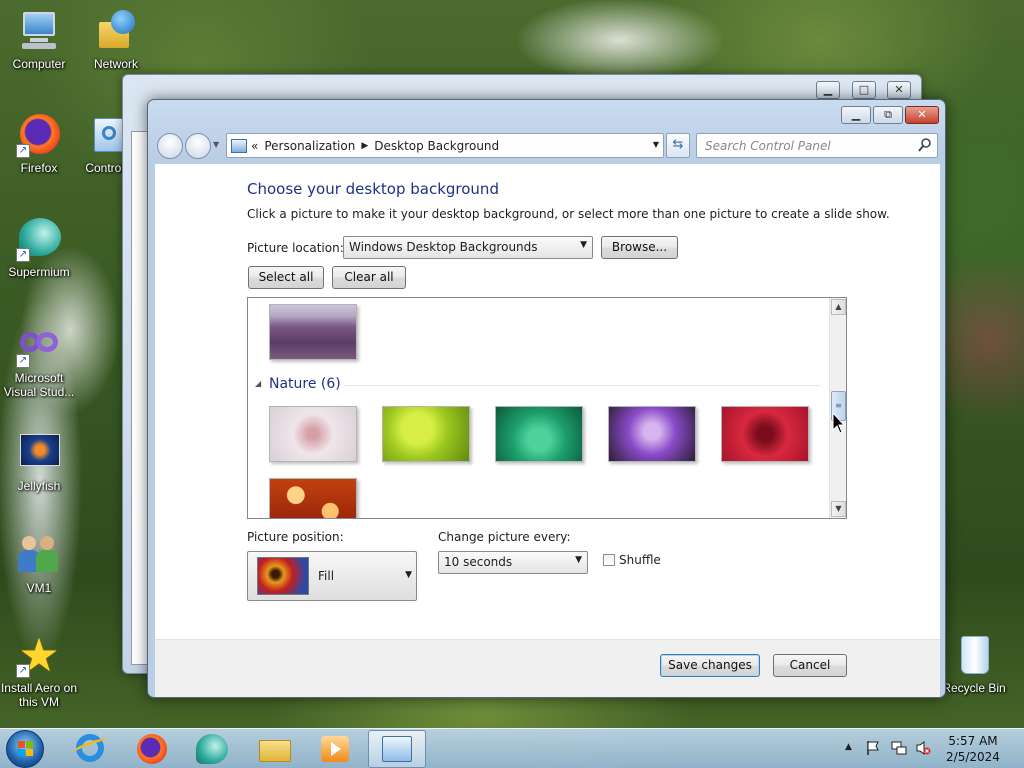  Describe the element at coordinates (39, 272) in the screenshot. I see `desktop-icon-label: Supermium` at that location.